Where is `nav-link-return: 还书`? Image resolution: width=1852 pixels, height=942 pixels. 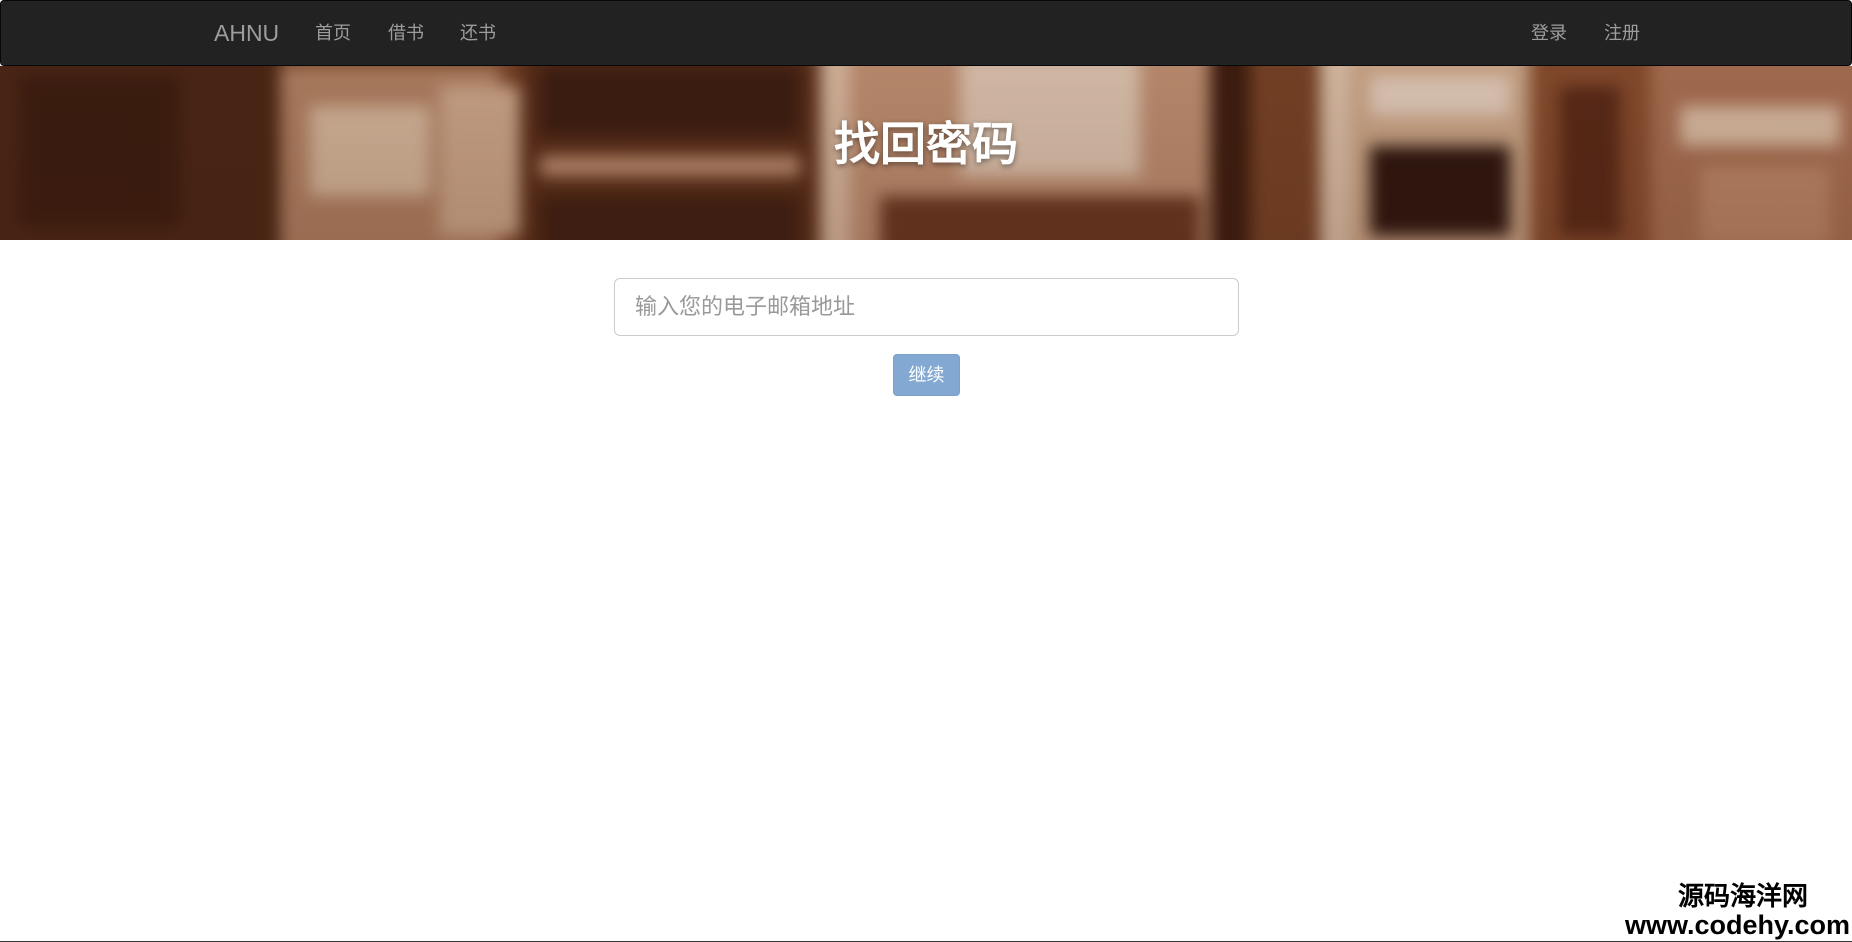 nav-link-return: 还书 is located at coordinates (478, 33).